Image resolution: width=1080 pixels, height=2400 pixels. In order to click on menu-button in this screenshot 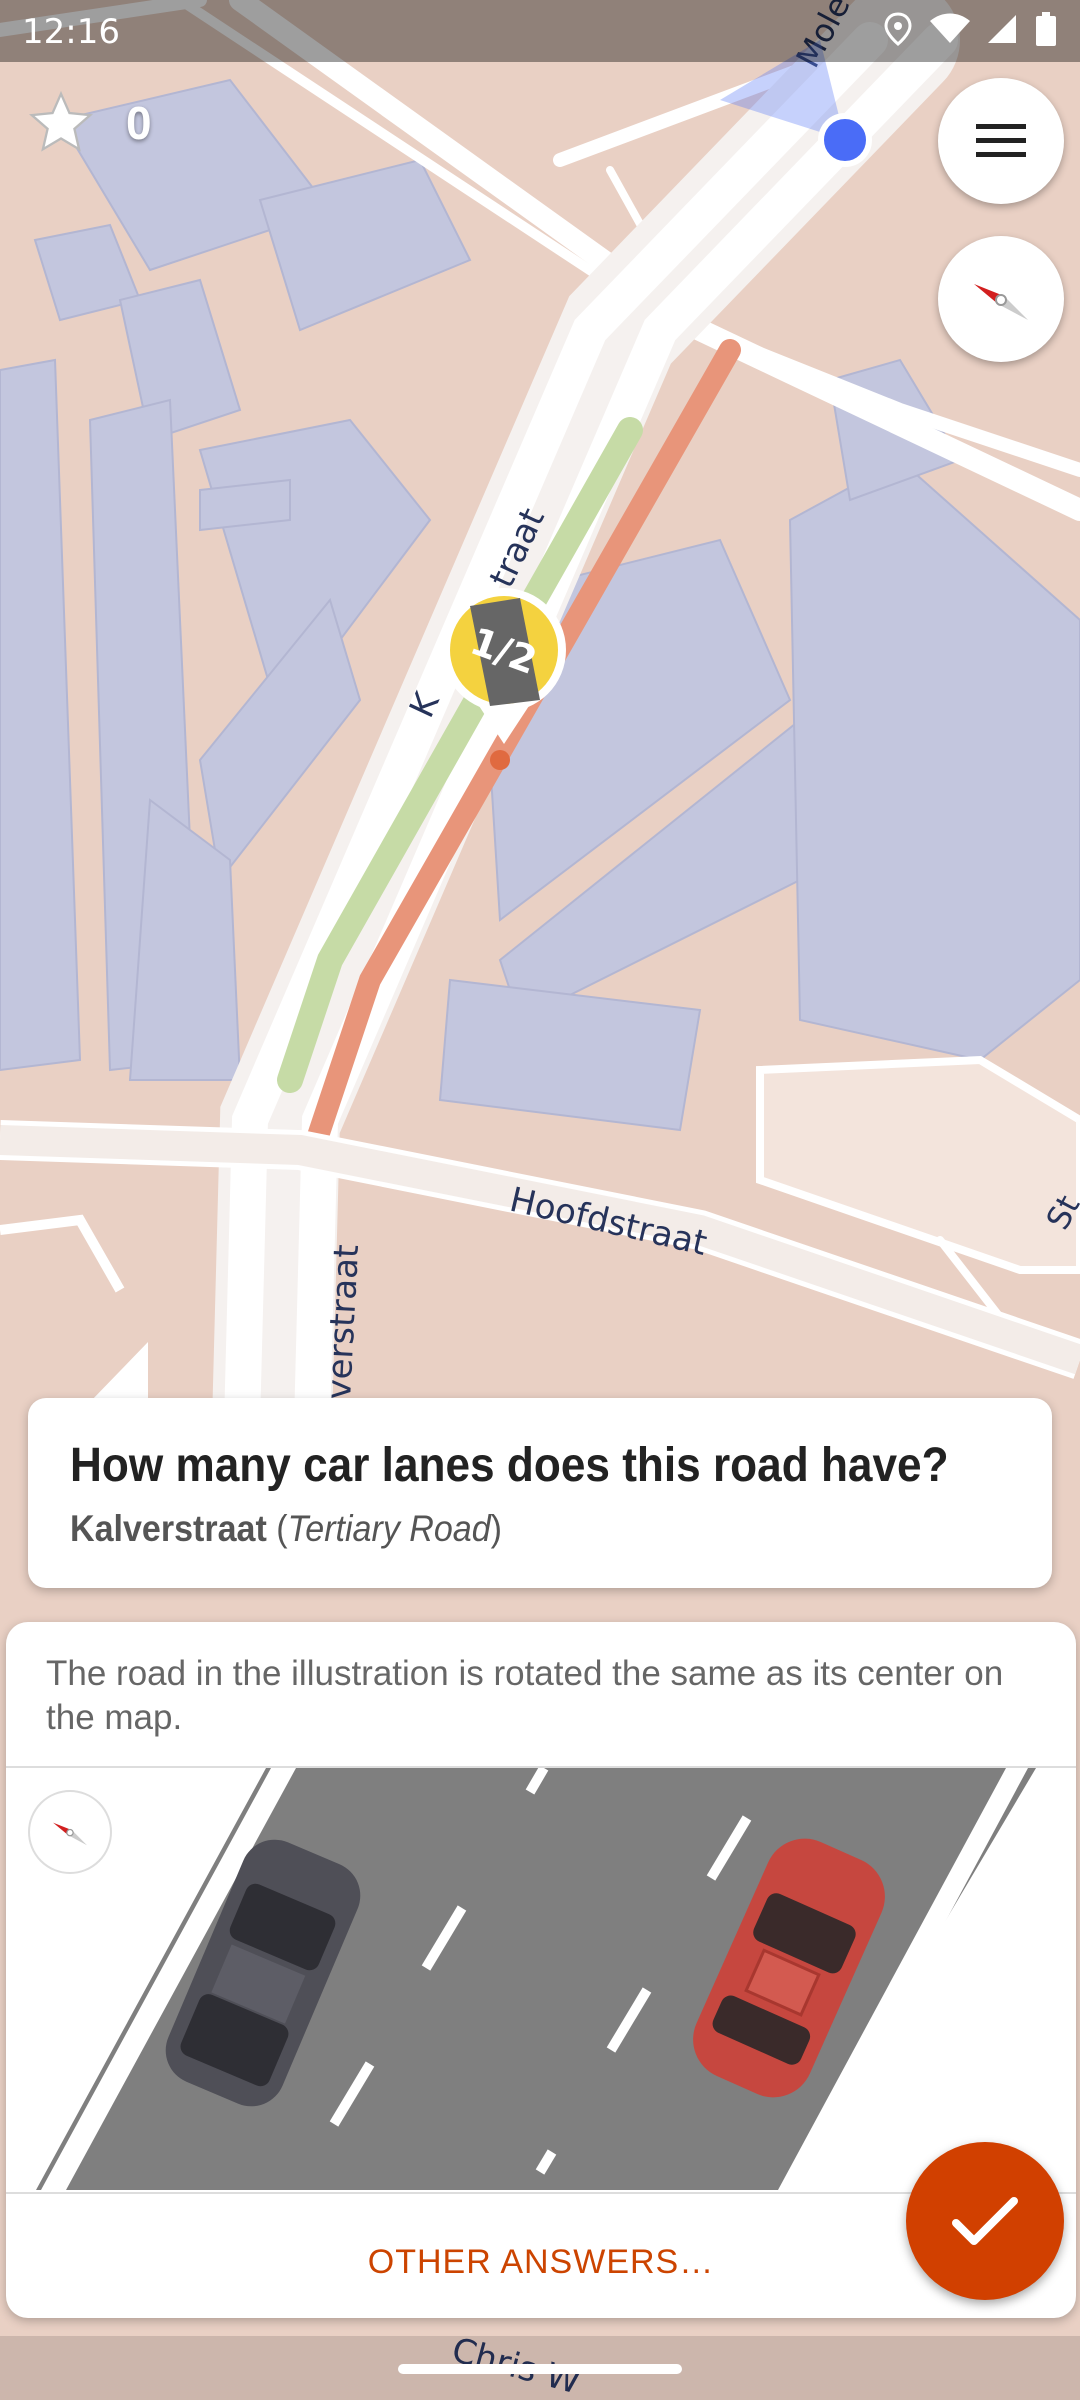, I will do `click(1001, 141)`.